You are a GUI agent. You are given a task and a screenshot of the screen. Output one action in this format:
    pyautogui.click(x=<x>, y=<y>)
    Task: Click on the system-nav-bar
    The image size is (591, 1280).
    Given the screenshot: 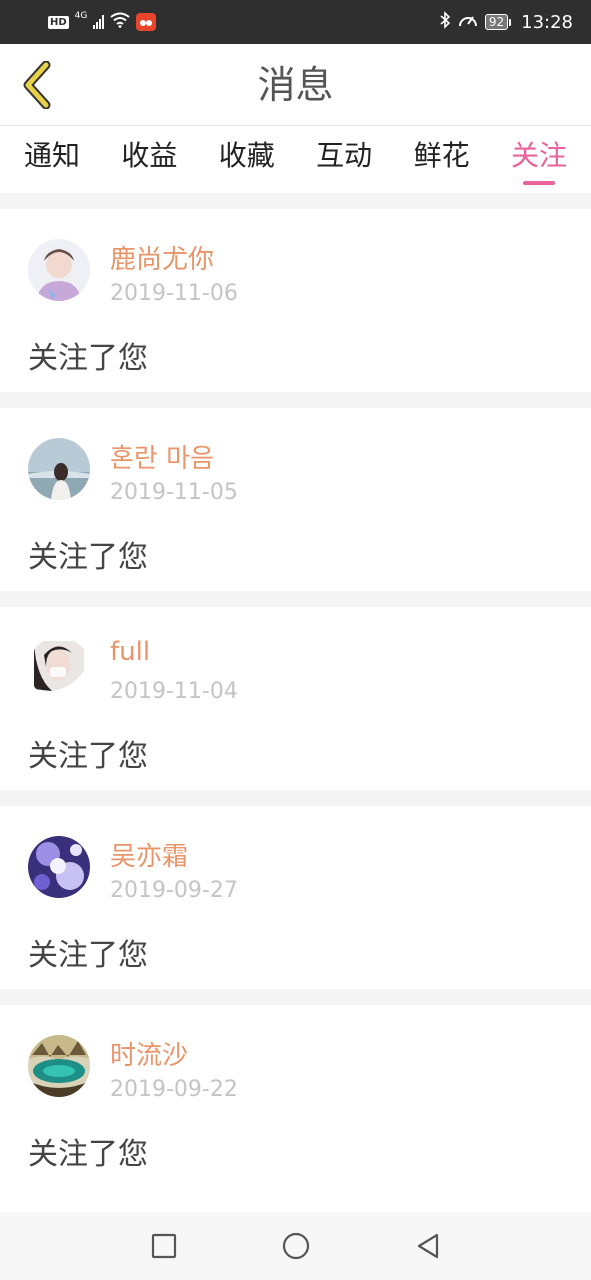 What is the action you would take?
    pyautogui.click(x=295, y=1246)
    